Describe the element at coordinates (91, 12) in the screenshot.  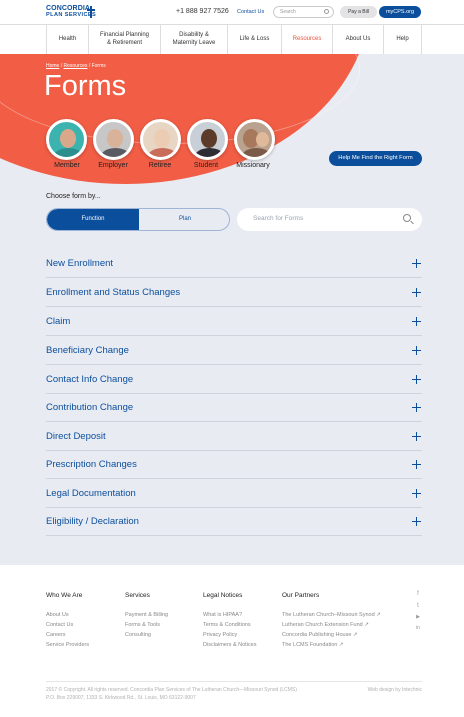
I see `cross-icon` at that location.